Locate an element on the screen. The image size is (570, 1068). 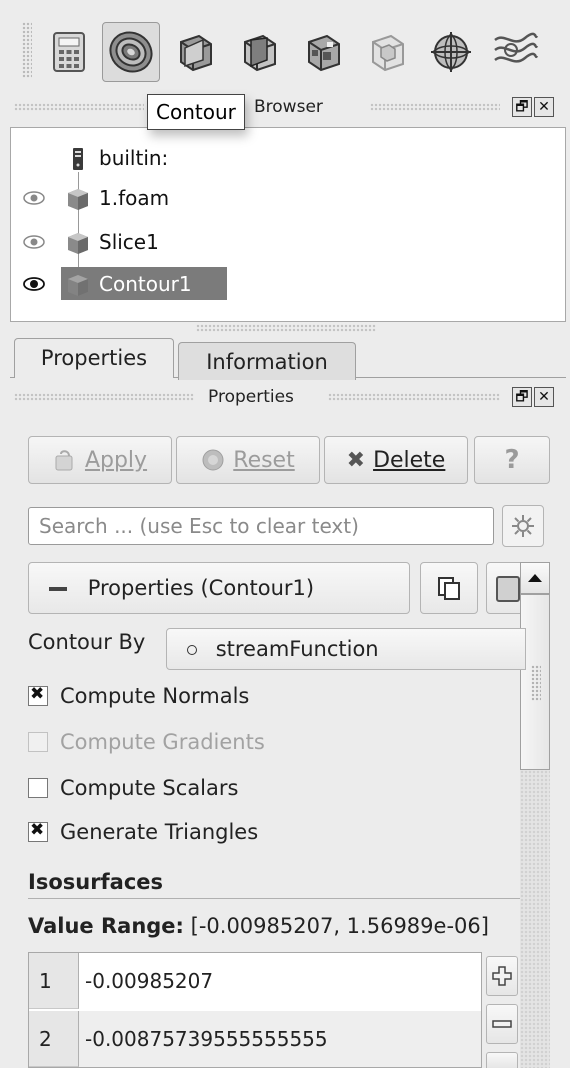
isosurfaces-header: Isosurfaces is located at coordinates (96, 882).